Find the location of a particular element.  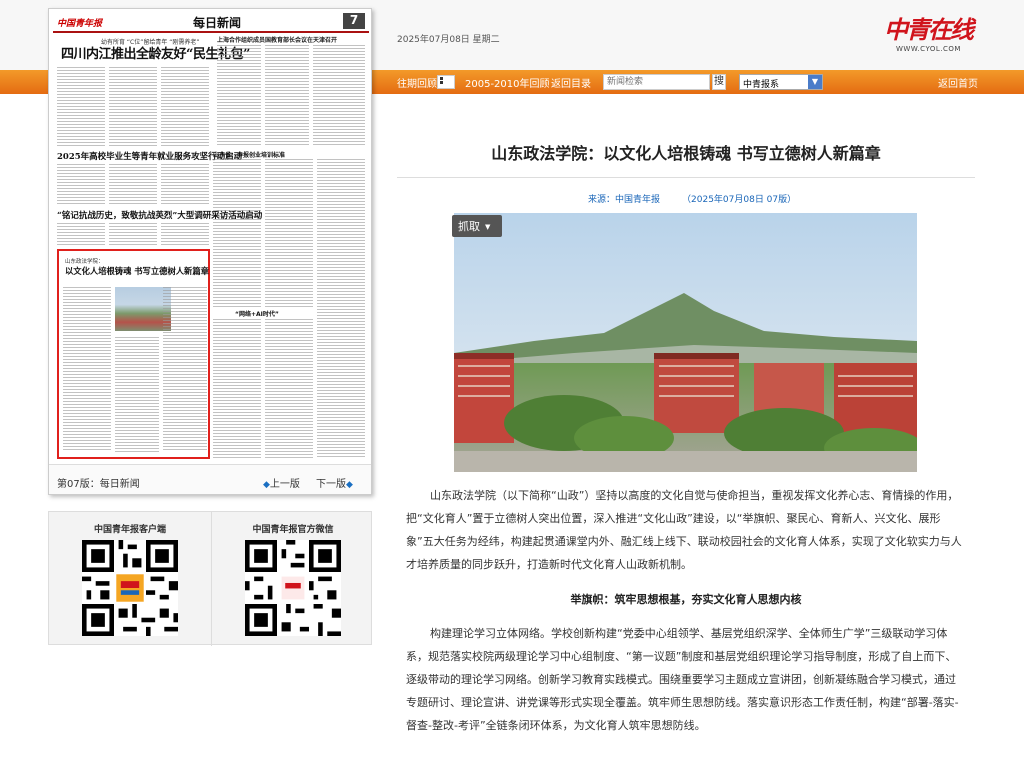

current-date: 2025年07月08日 星期二 is located at coordinates (448, 40).